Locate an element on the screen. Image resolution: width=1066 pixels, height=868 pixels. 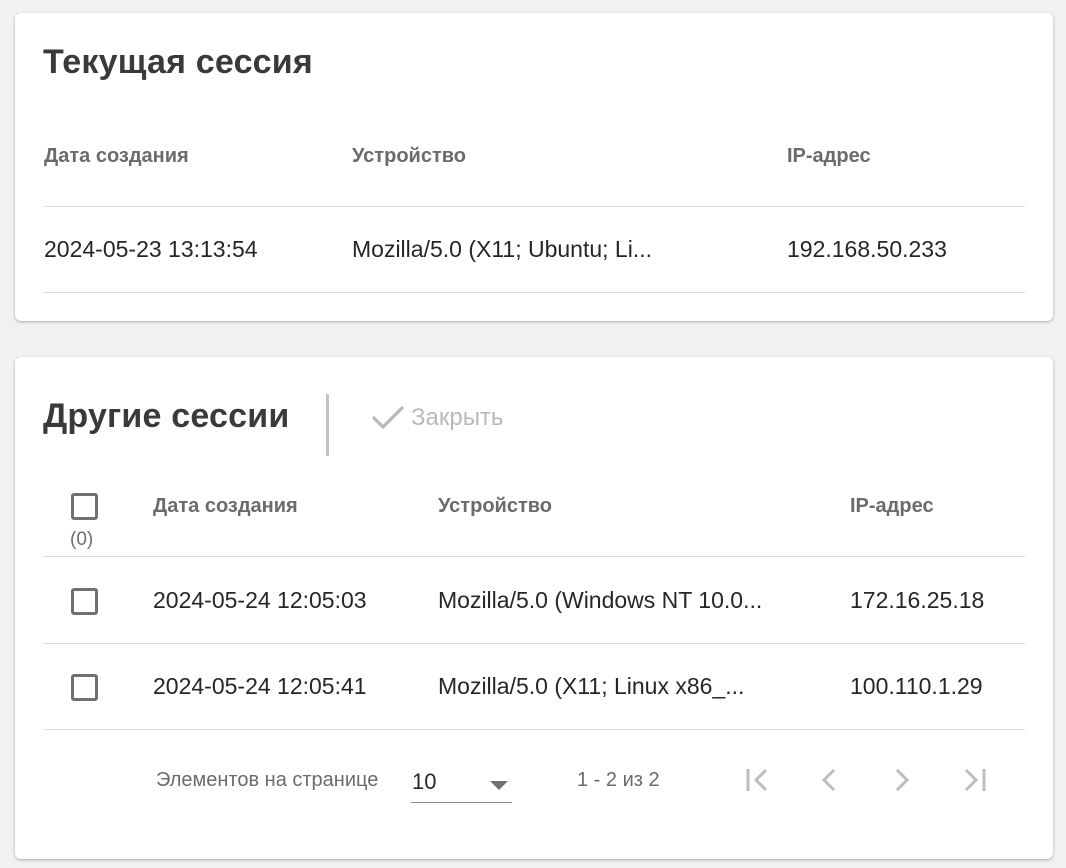
last-page-icon is located at coordinates (974, 782).